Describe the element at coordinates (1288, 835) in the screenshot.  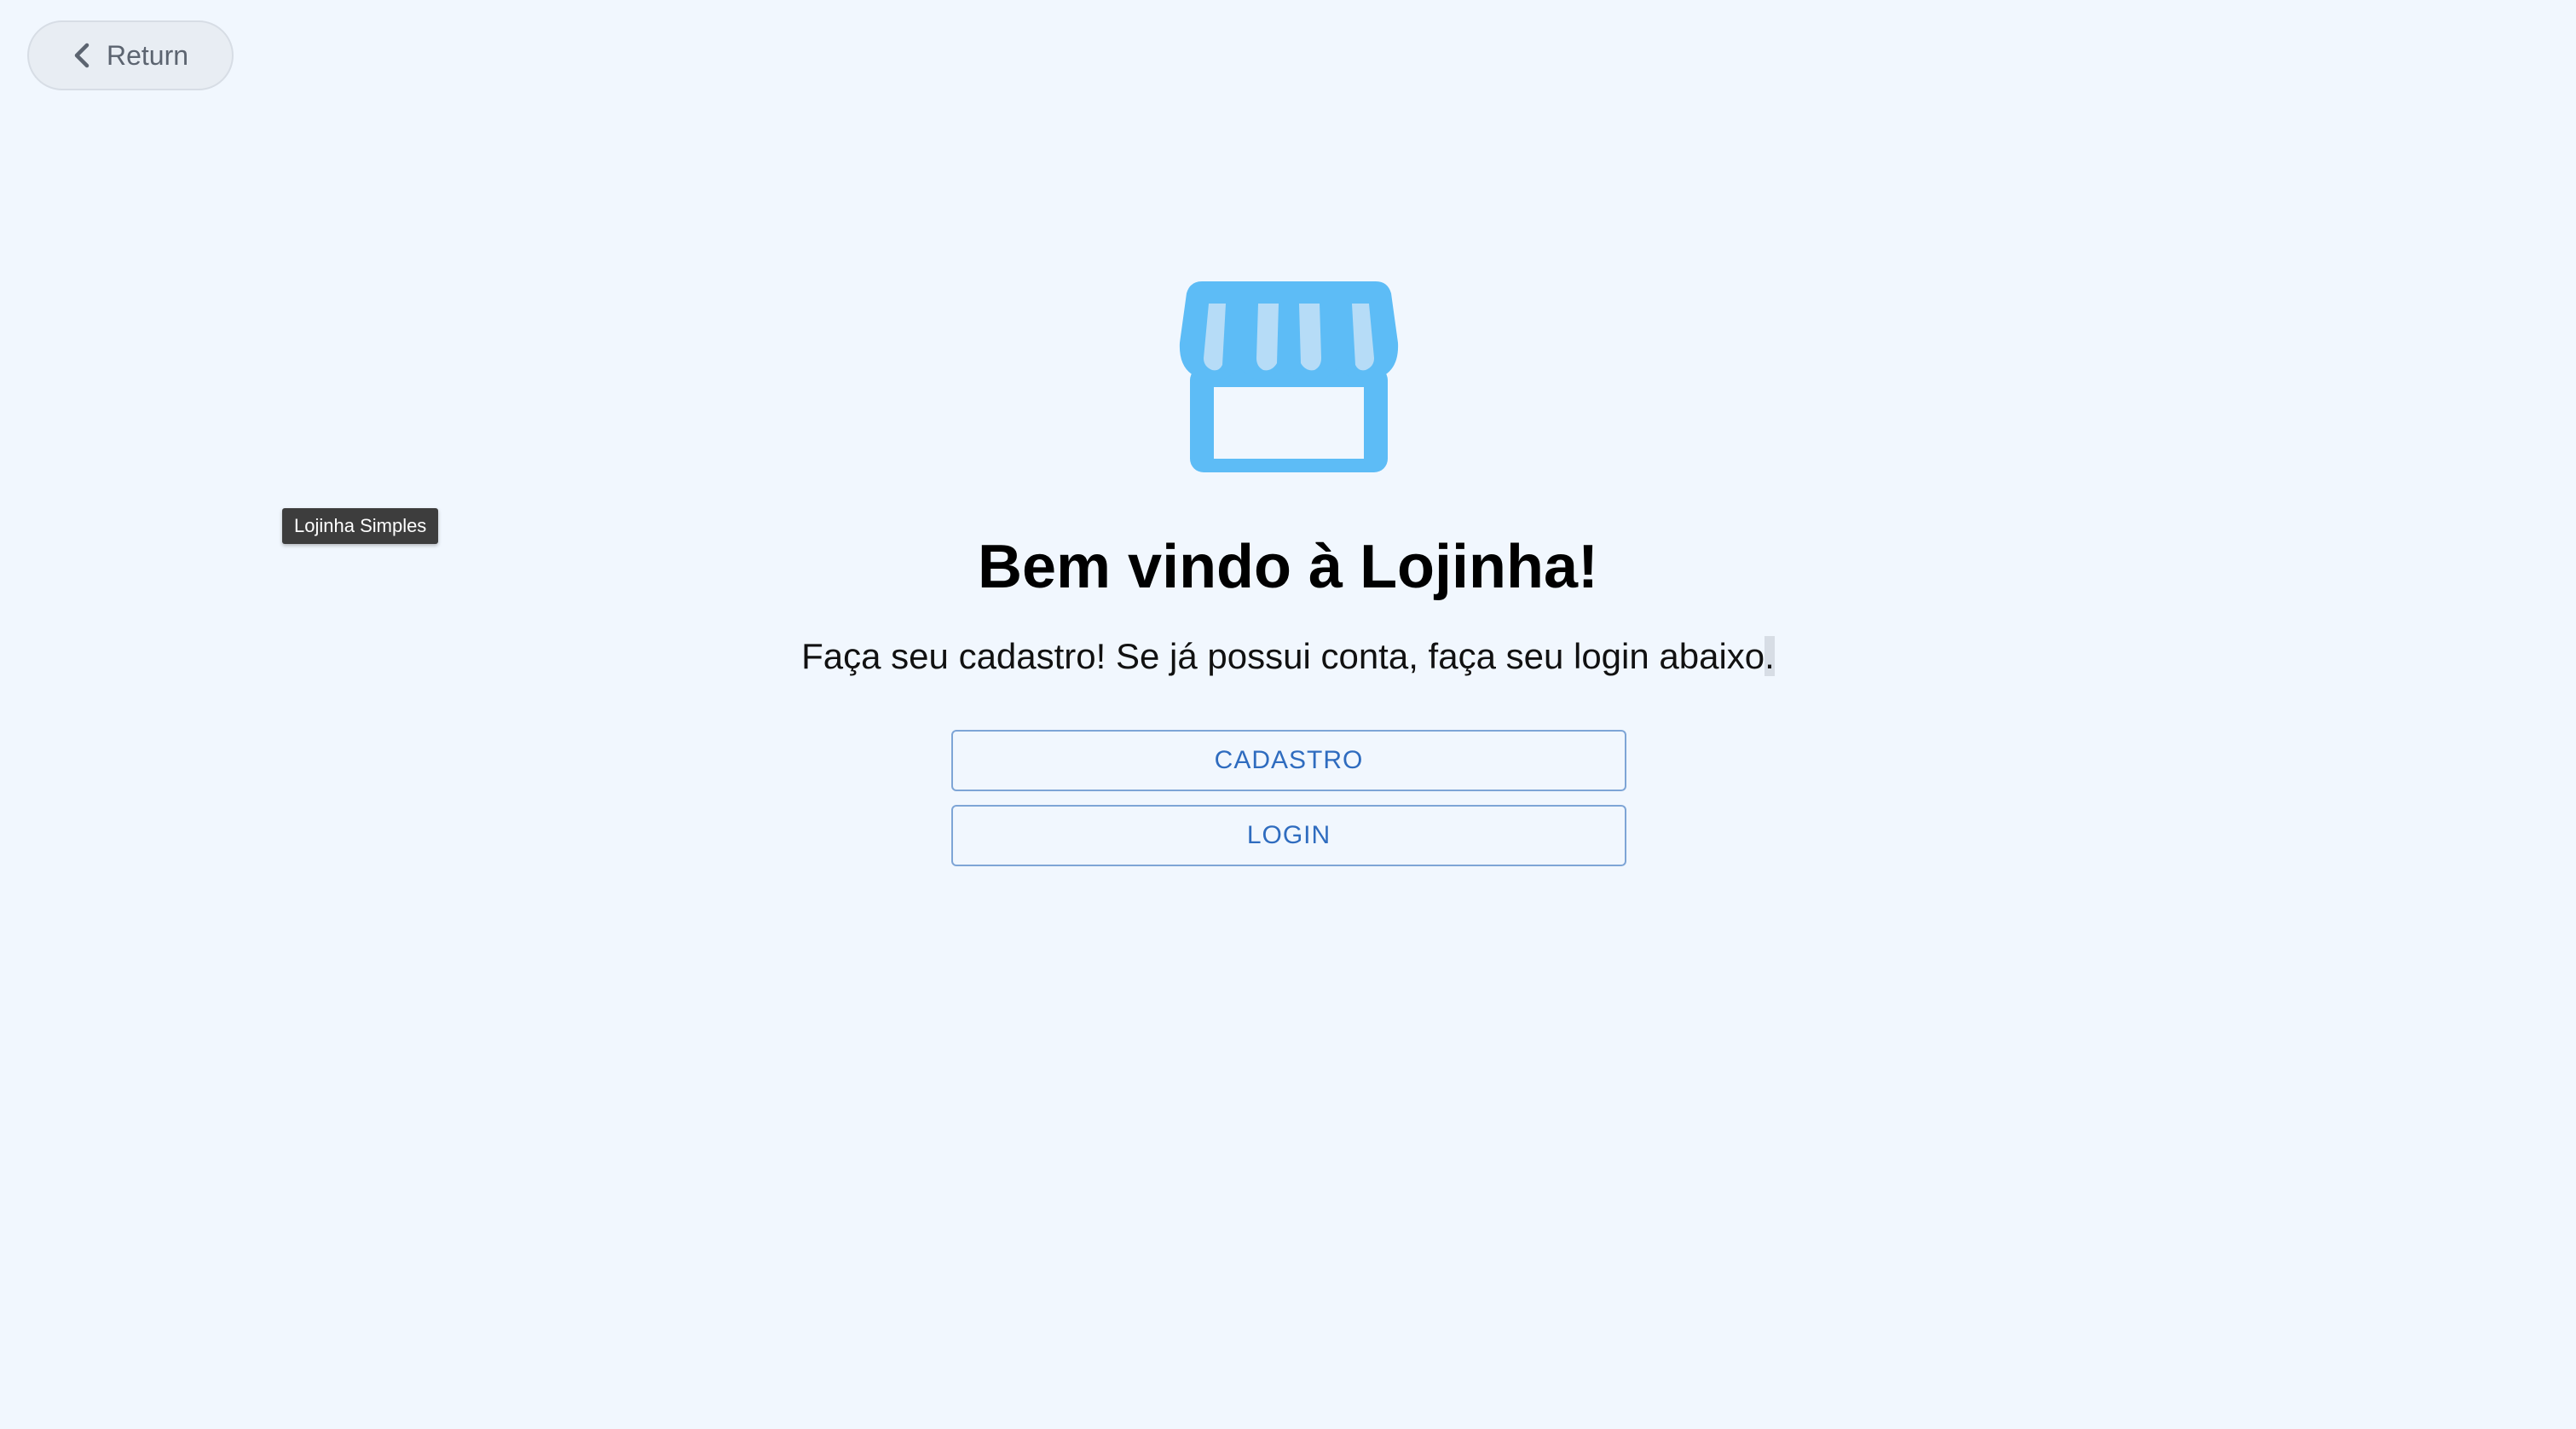
I see `login-button: LOGIN` at that location.